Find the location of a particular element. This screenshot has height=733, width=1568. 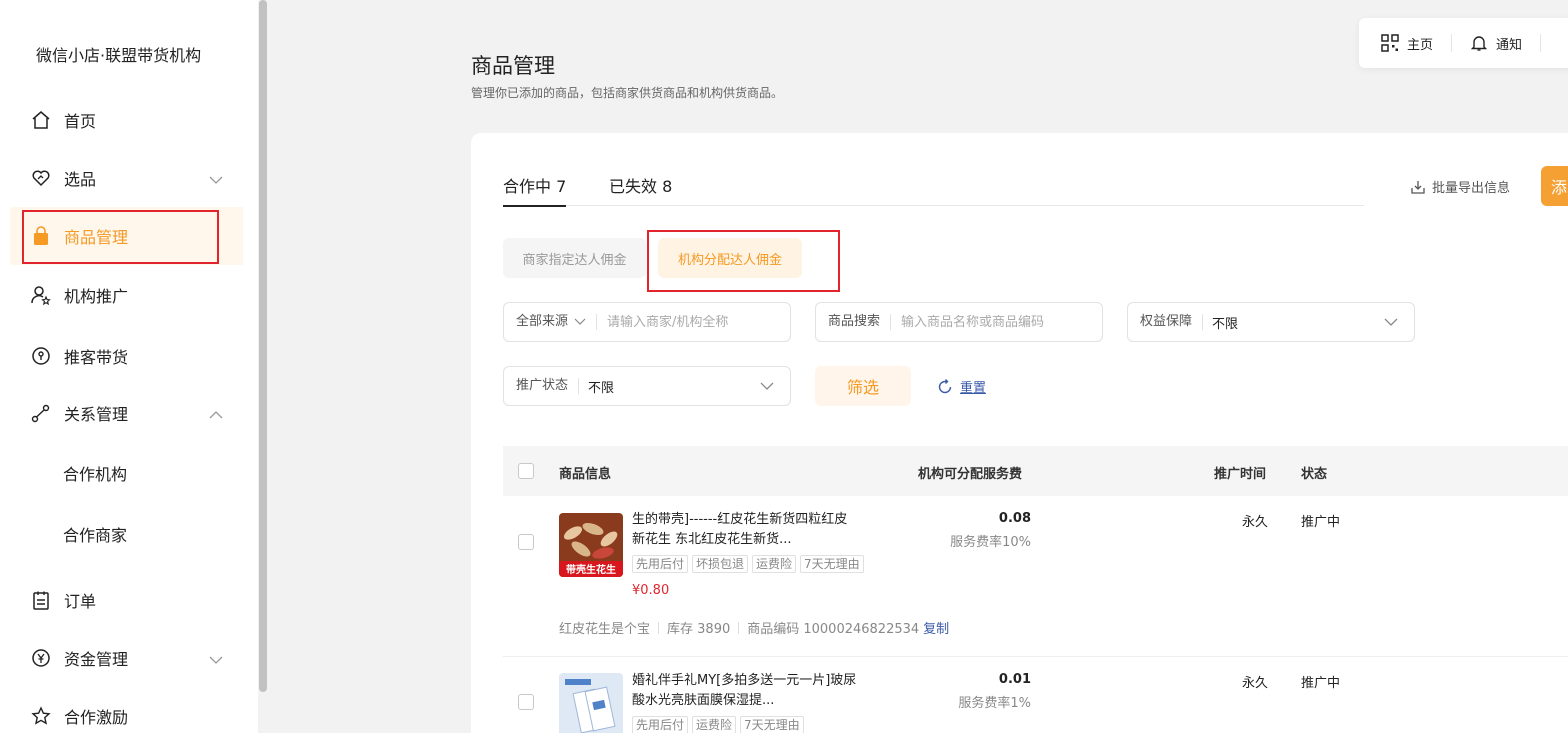

notification-link-label: 通知 is located at coordinates (1509, 45).